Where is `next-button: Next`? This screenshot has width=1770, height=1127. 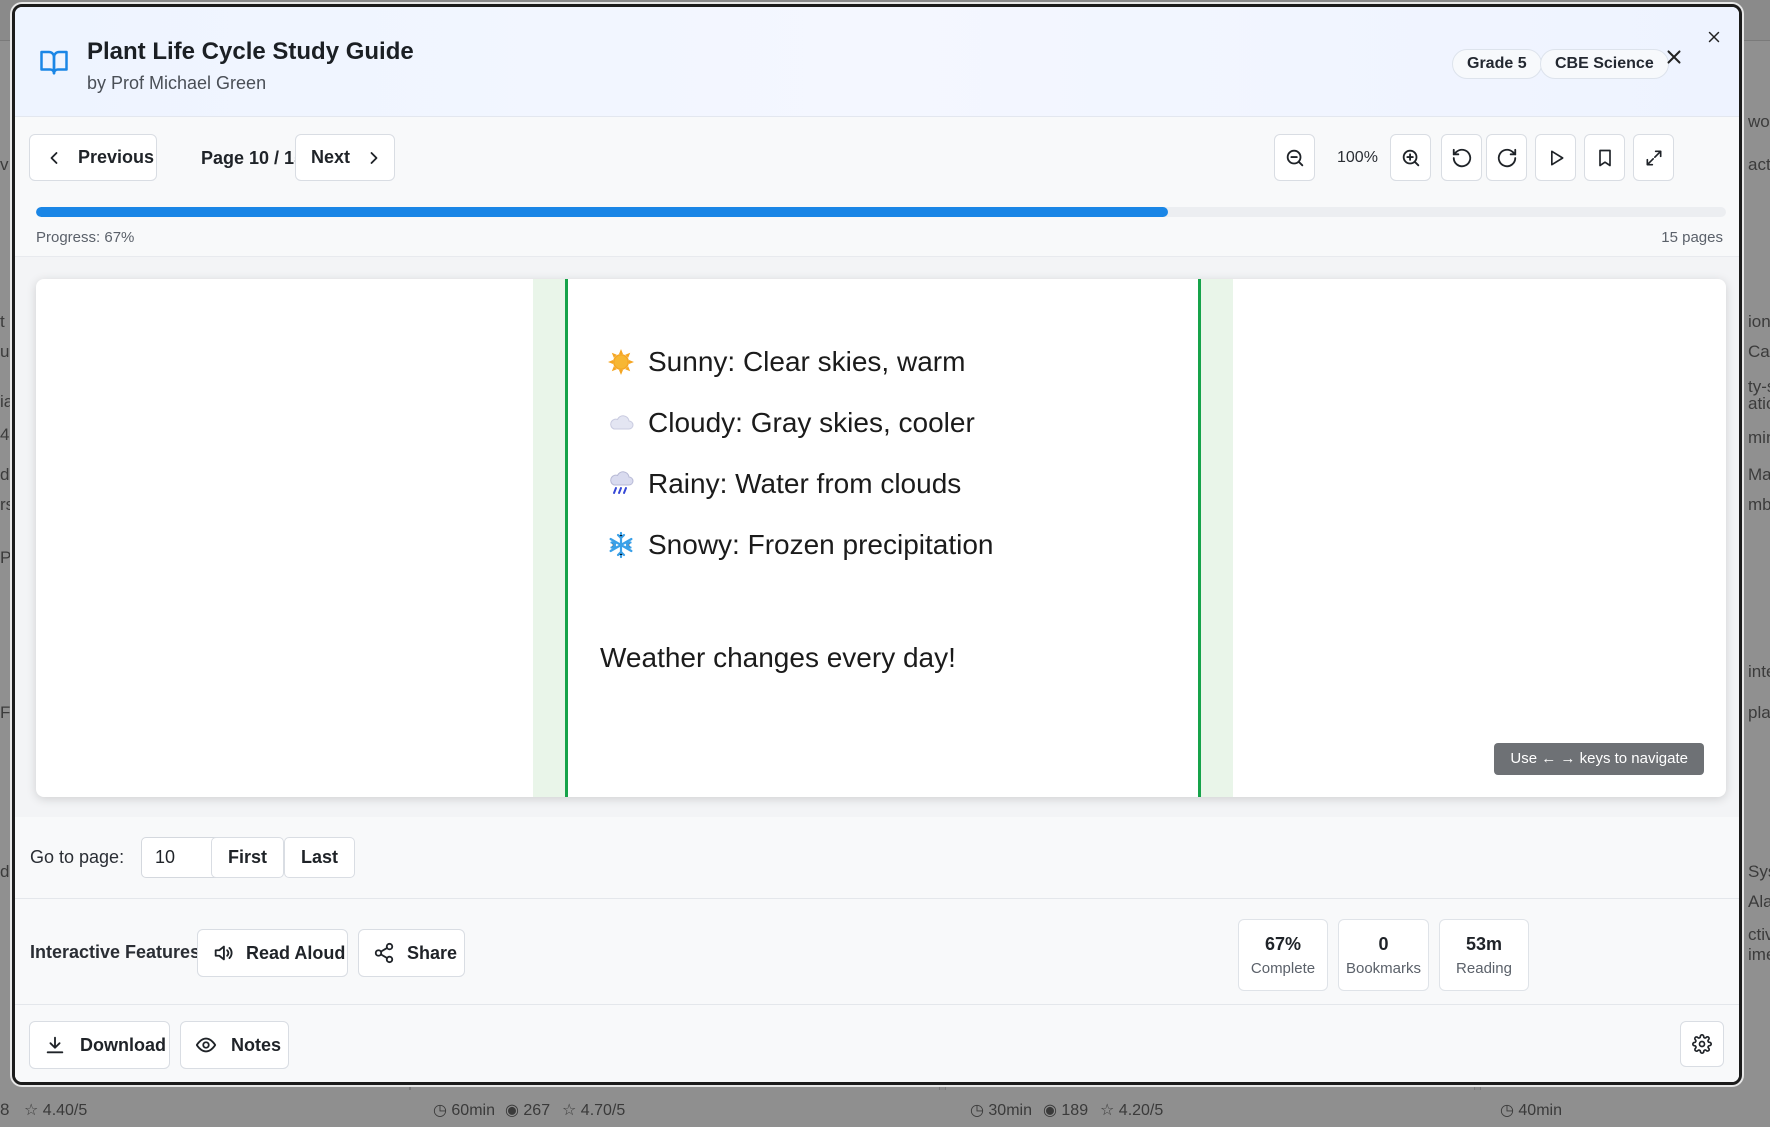
next-button: Next is located at coordinates (345, 157).